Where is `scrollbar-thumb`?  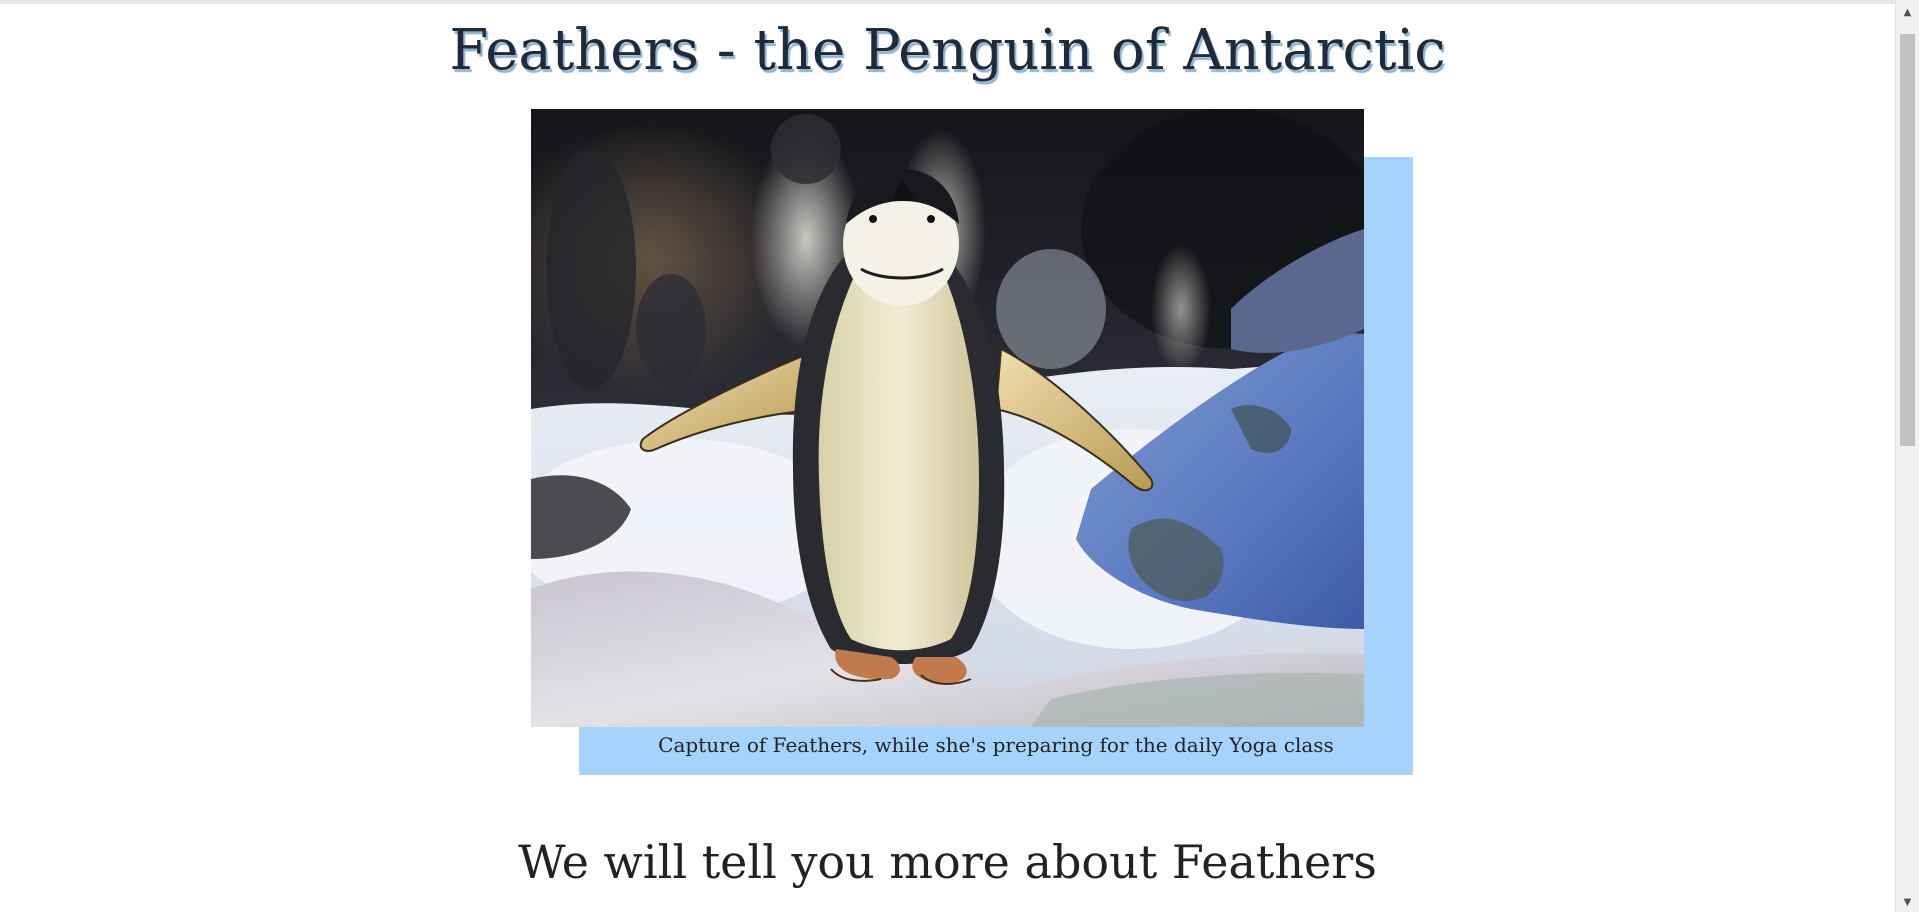 scrollbar-thumb is located at coordinates (1907, 240).